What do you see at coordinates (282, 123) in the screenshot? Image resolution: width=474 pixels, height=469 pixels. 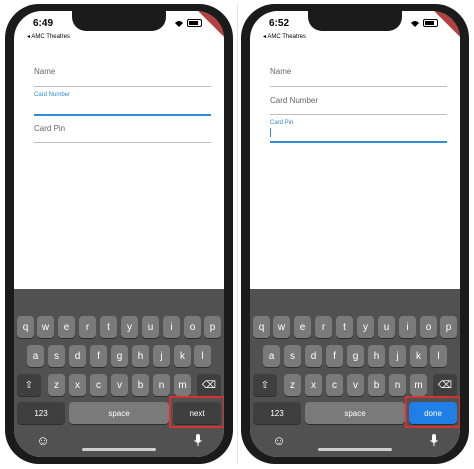 I see `card-pin-label: Card Pin` at bounding box center [282, 123].